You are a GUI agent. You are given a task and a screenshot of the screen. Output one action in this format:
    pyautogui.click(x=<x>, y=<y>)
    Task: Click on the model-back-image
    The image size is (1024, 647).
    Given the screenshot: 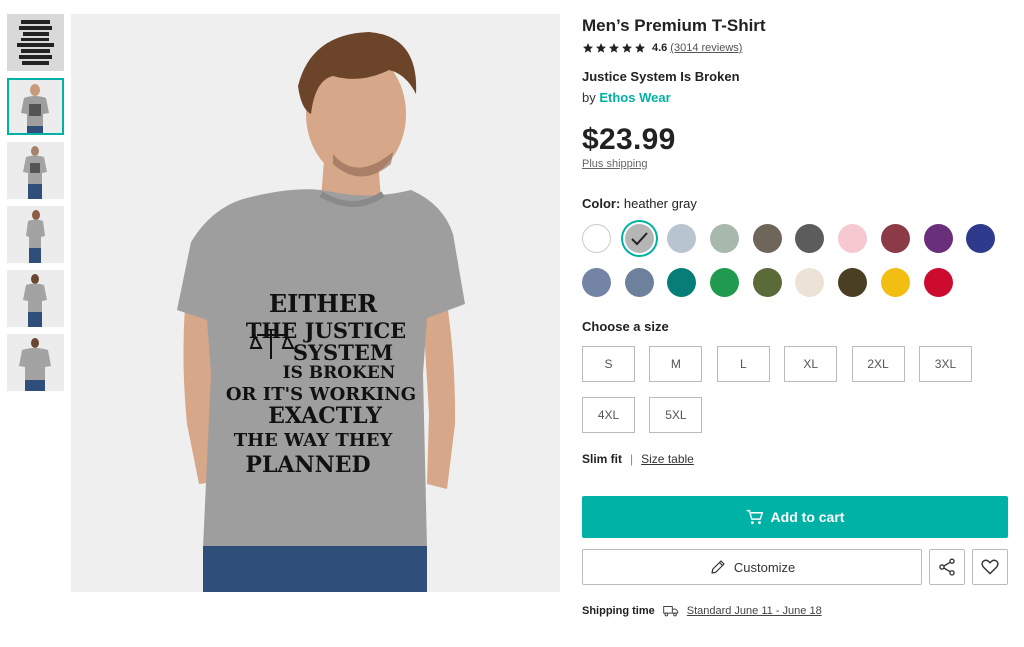 What is the action you would take?
    pyautogui.click(x=35, y=298)
    